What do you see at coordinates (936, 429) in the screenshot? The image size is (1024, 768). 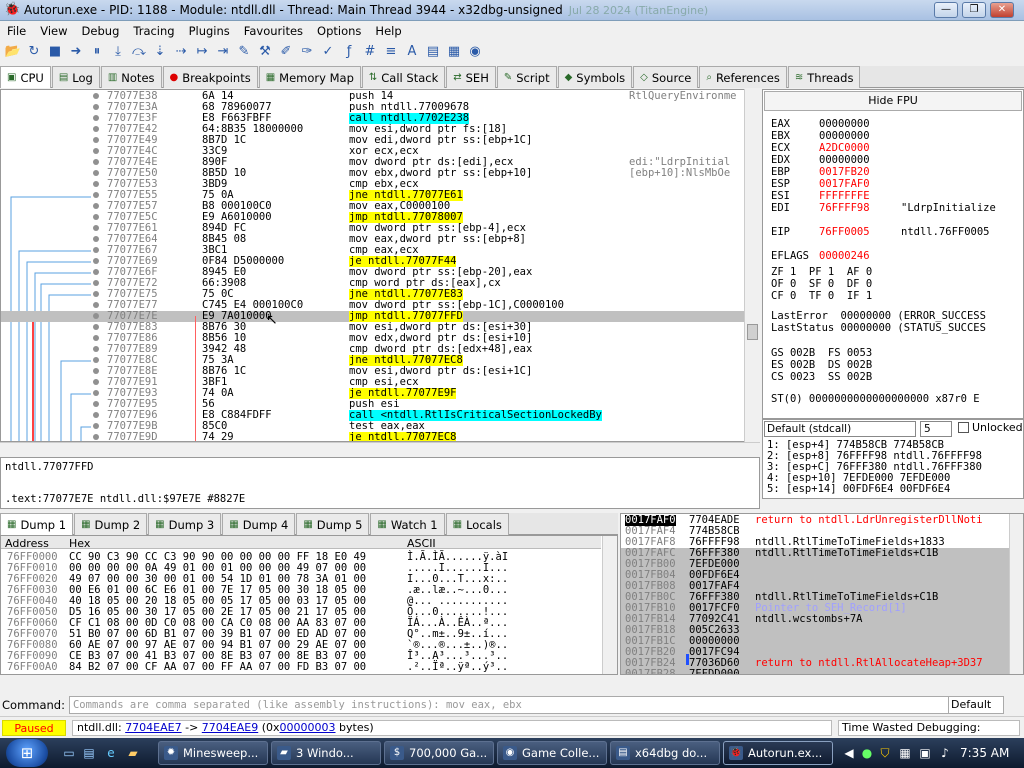 I see `arg-count-spinbox: 5` at bounding box center [936, 429].